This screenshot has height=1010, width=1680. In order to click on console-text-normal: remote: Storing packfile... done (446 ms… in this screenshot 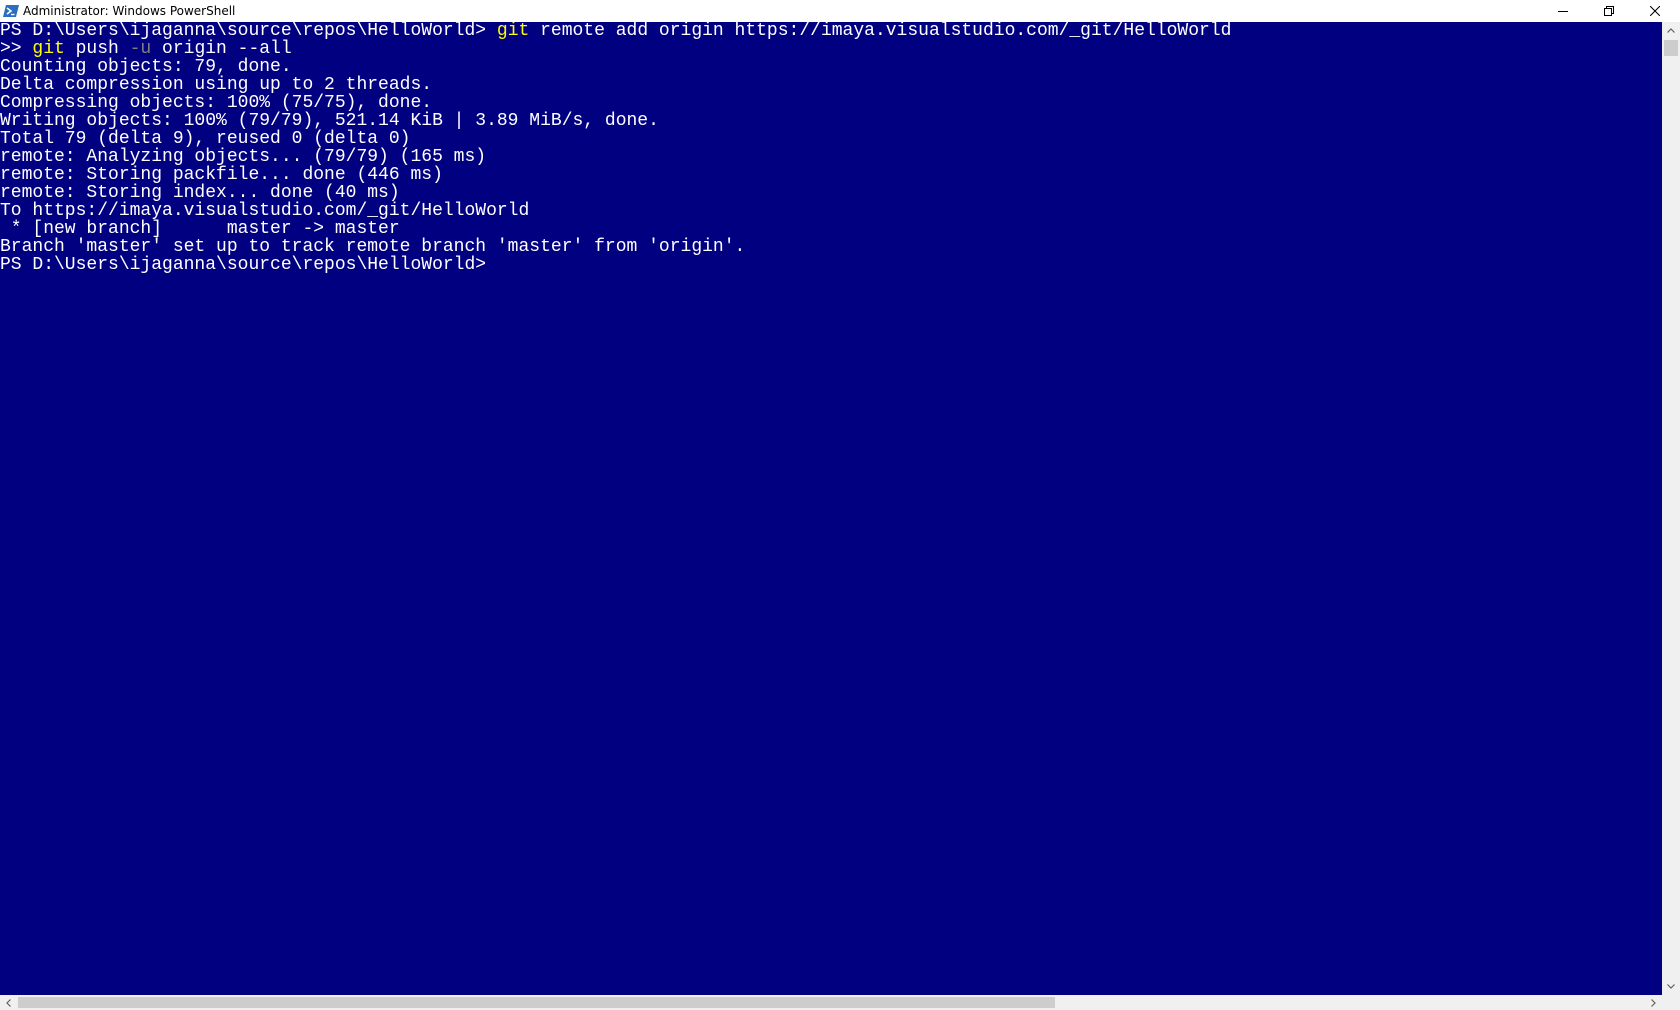, I will do `click(221, 175)`.